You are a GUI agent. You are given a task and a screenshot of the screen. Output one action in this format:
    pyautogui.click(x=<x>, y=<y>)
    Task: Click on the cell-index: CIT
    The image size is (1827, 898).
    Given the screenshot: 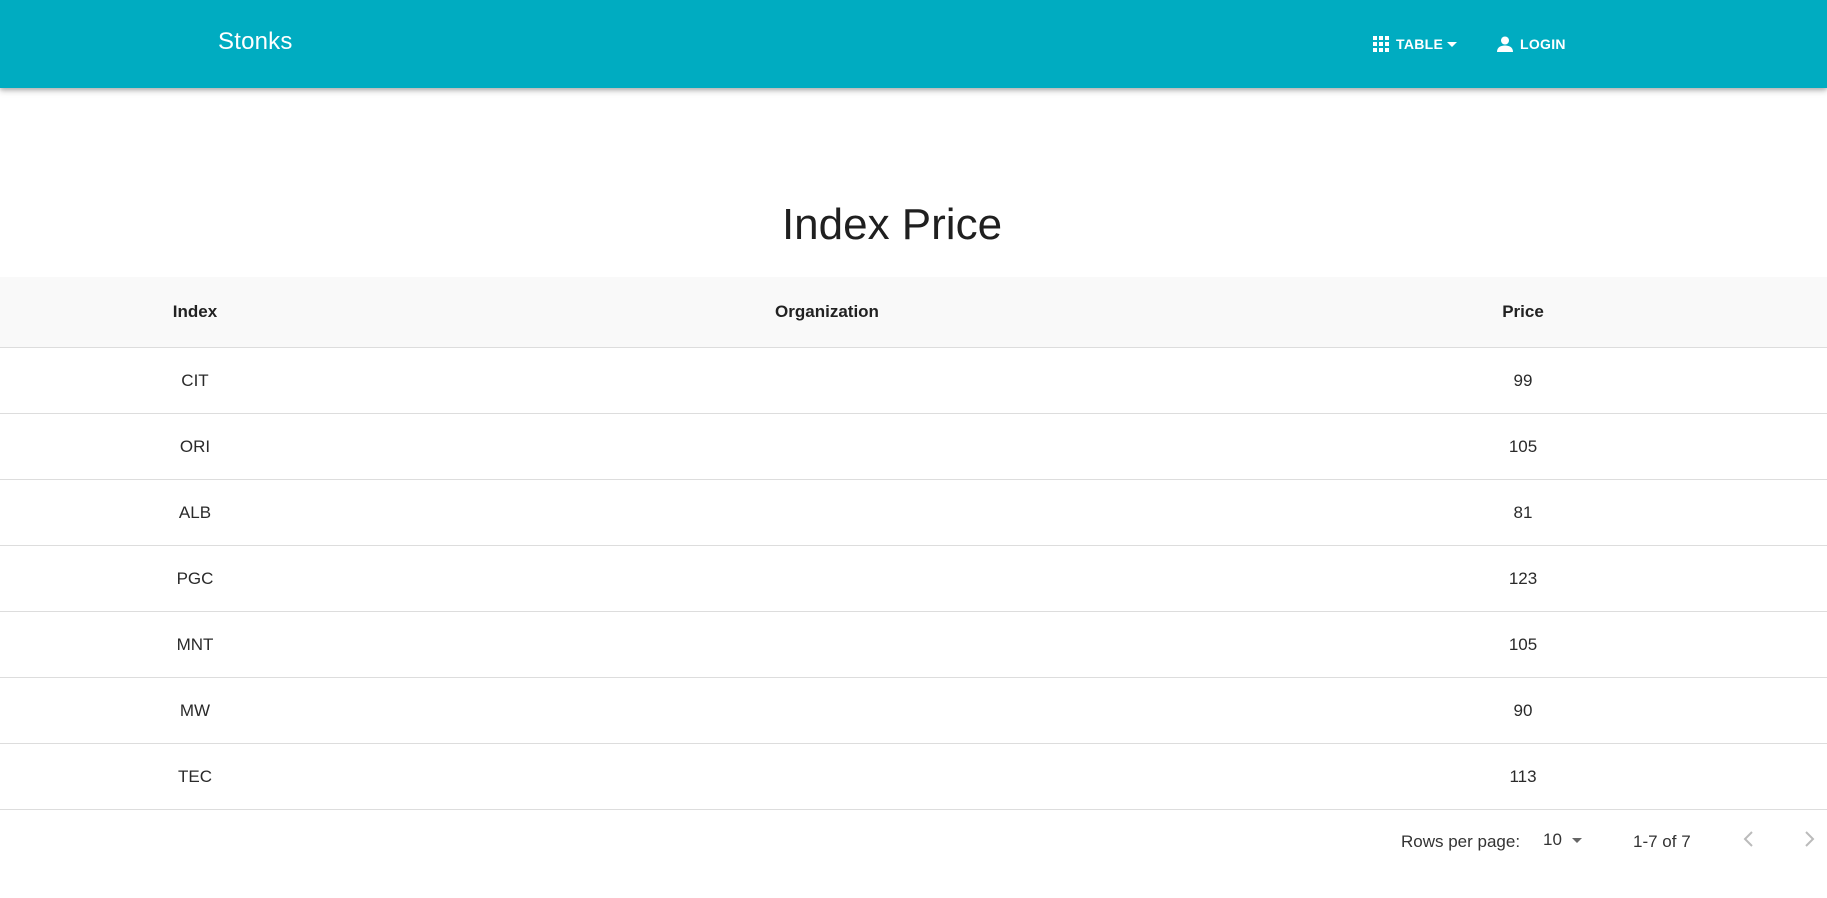 What is the action you would take?
    pyautogui.click(x=195, y=380)
    